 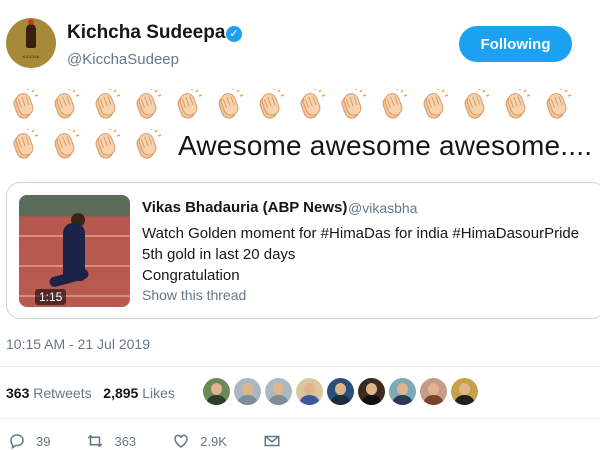 I want to click on engagement-stats: 363 Retweets 2,895 Likes, so click(x=90, y=393).